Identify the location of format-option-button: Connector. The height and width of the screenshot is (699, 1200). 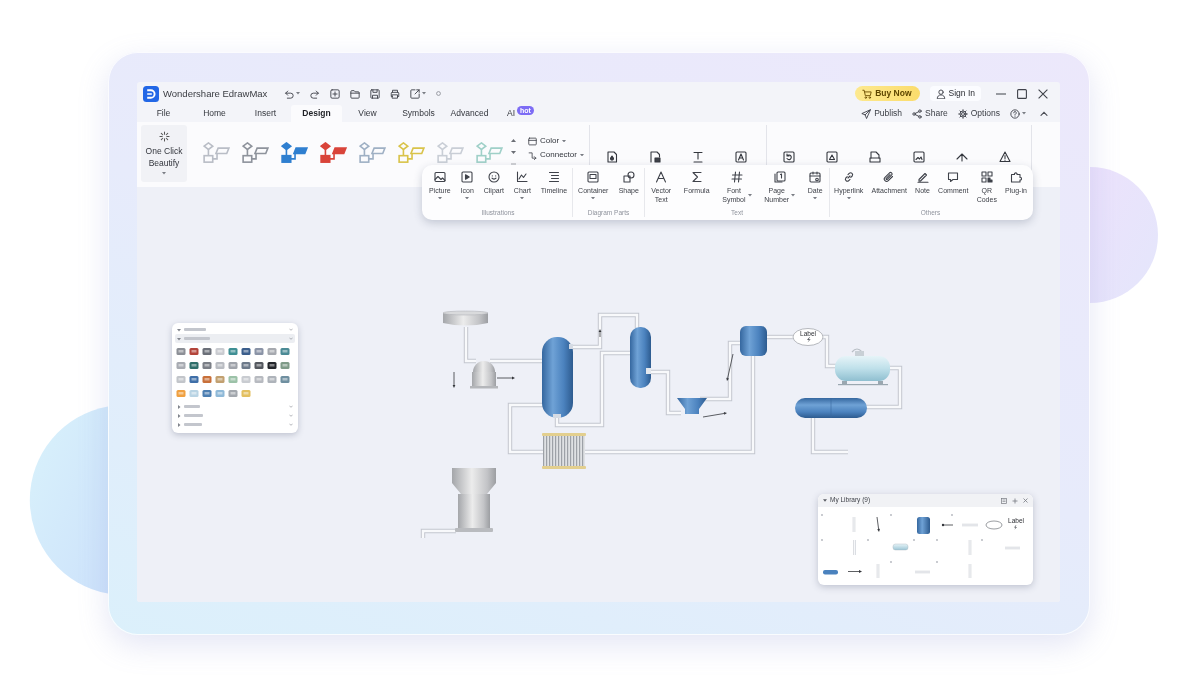
(556, 155).